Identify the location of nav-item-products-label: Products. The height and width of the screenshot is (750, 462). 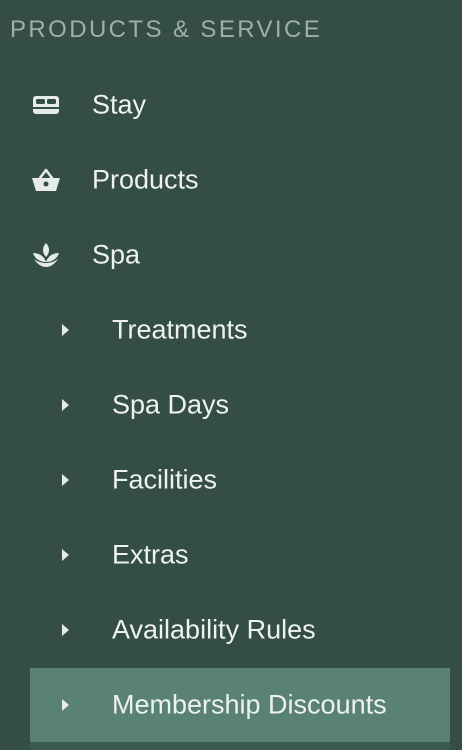
(145, 179).